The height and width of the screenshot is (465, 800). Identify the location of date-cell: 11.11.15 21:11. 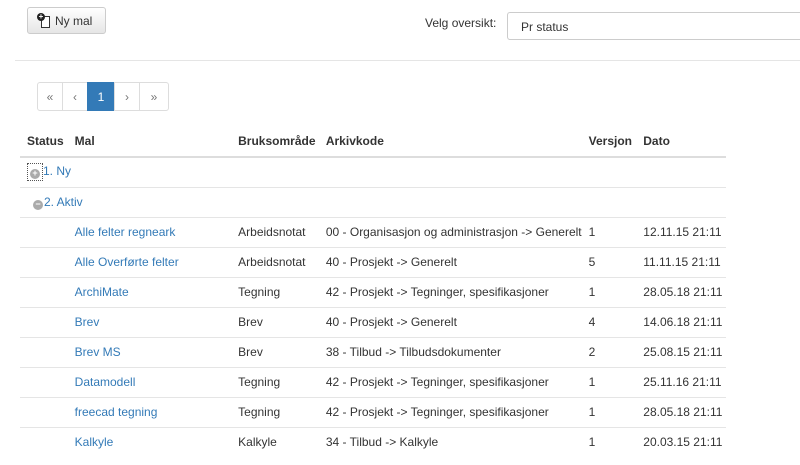
(681, 261).